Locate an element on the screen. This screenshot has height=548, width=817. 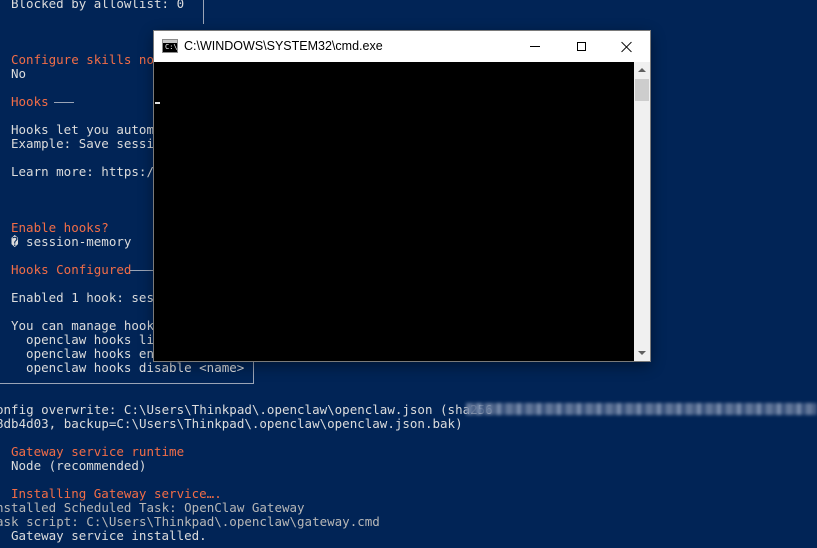
arrow-up-icon is located at coordinates (642, 70).